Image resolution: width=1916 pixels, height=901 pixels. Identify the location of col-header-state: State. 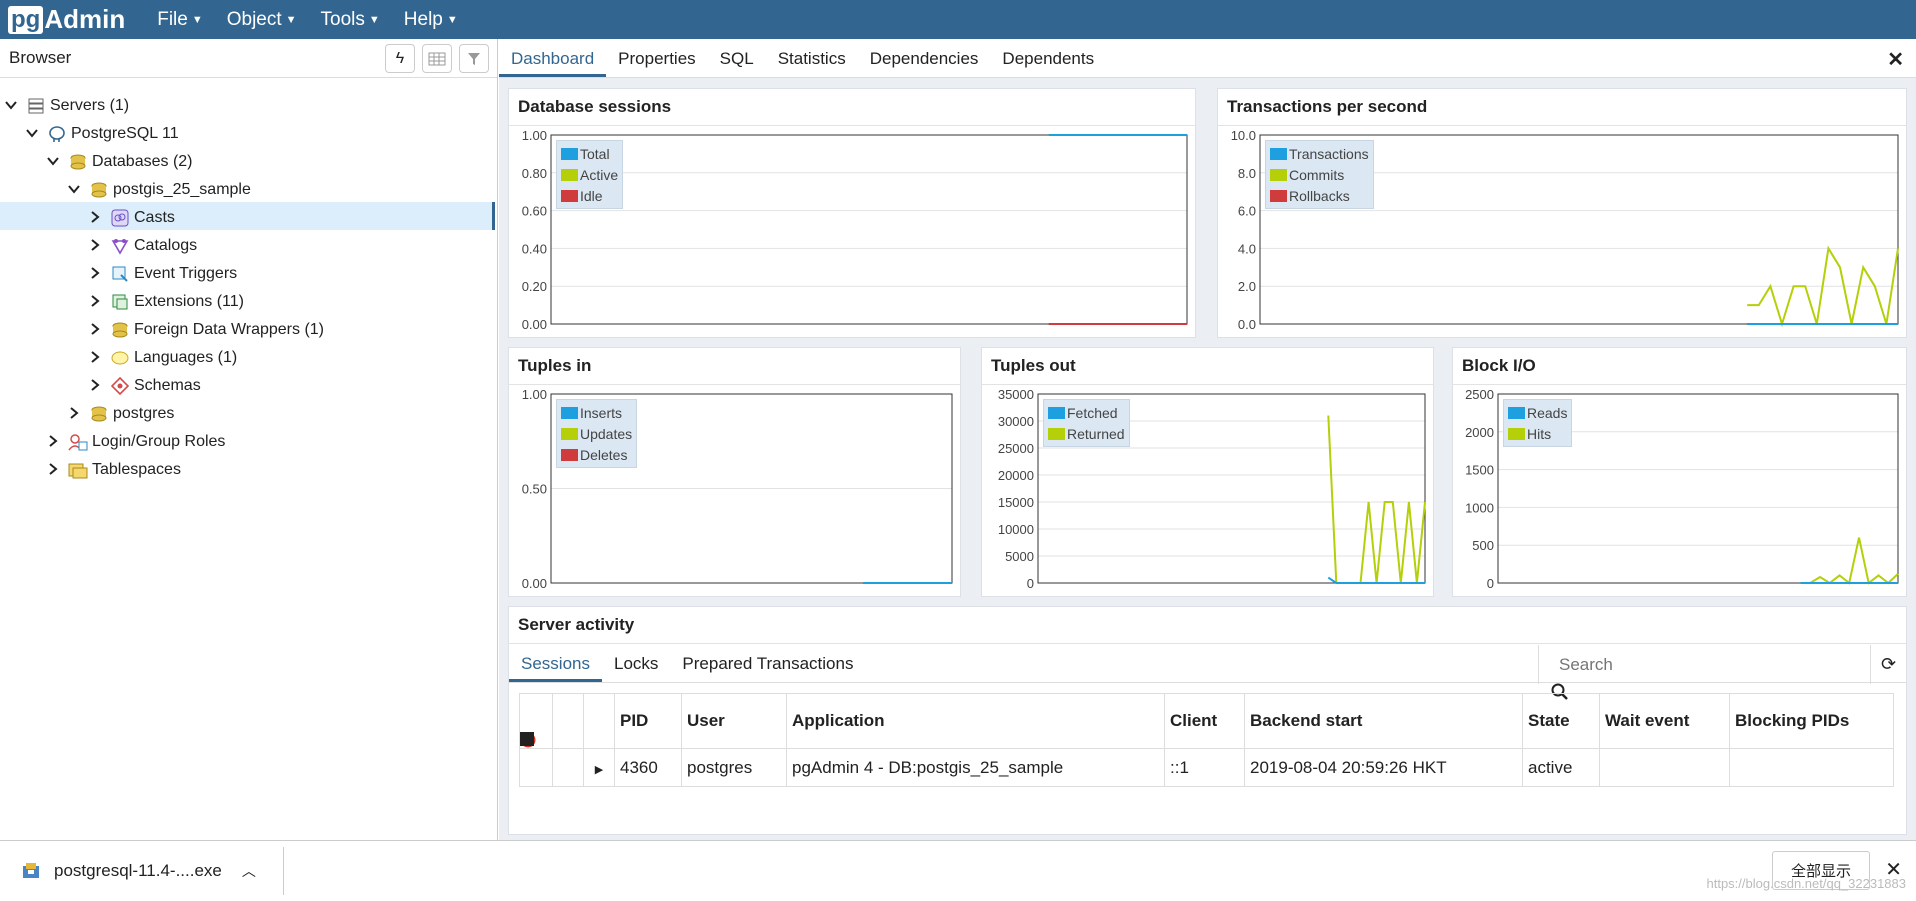
(1561, 721).